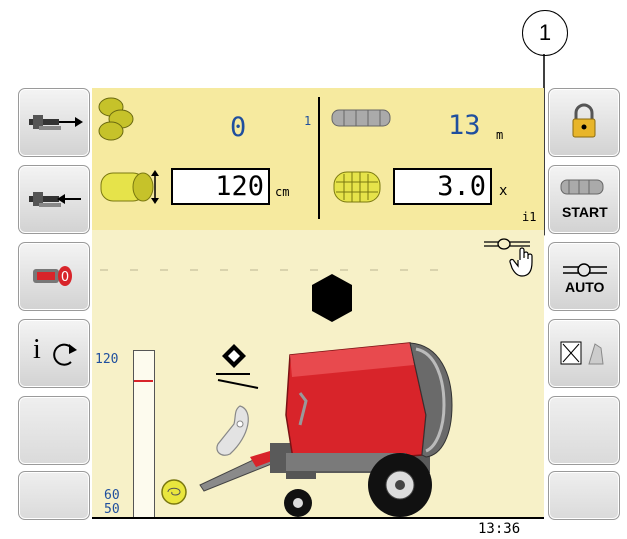  Describe the element at coordinates (220, 186) in the screenshot. I see `bale-diameter-input: 120` at that location.